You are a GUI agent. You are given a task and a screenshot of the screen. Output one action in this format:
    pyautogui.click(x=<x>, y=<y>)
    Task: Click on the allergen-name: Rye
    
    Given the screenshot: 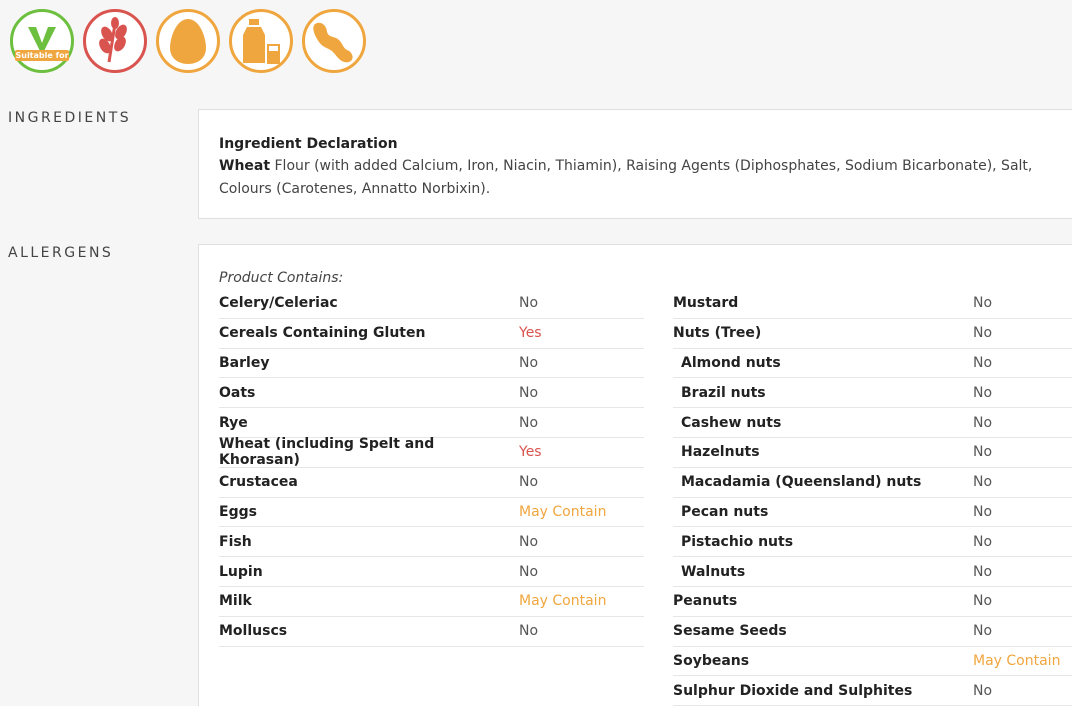 What is the action you would take?
    pyautogui.click(x=233, y=422)
    